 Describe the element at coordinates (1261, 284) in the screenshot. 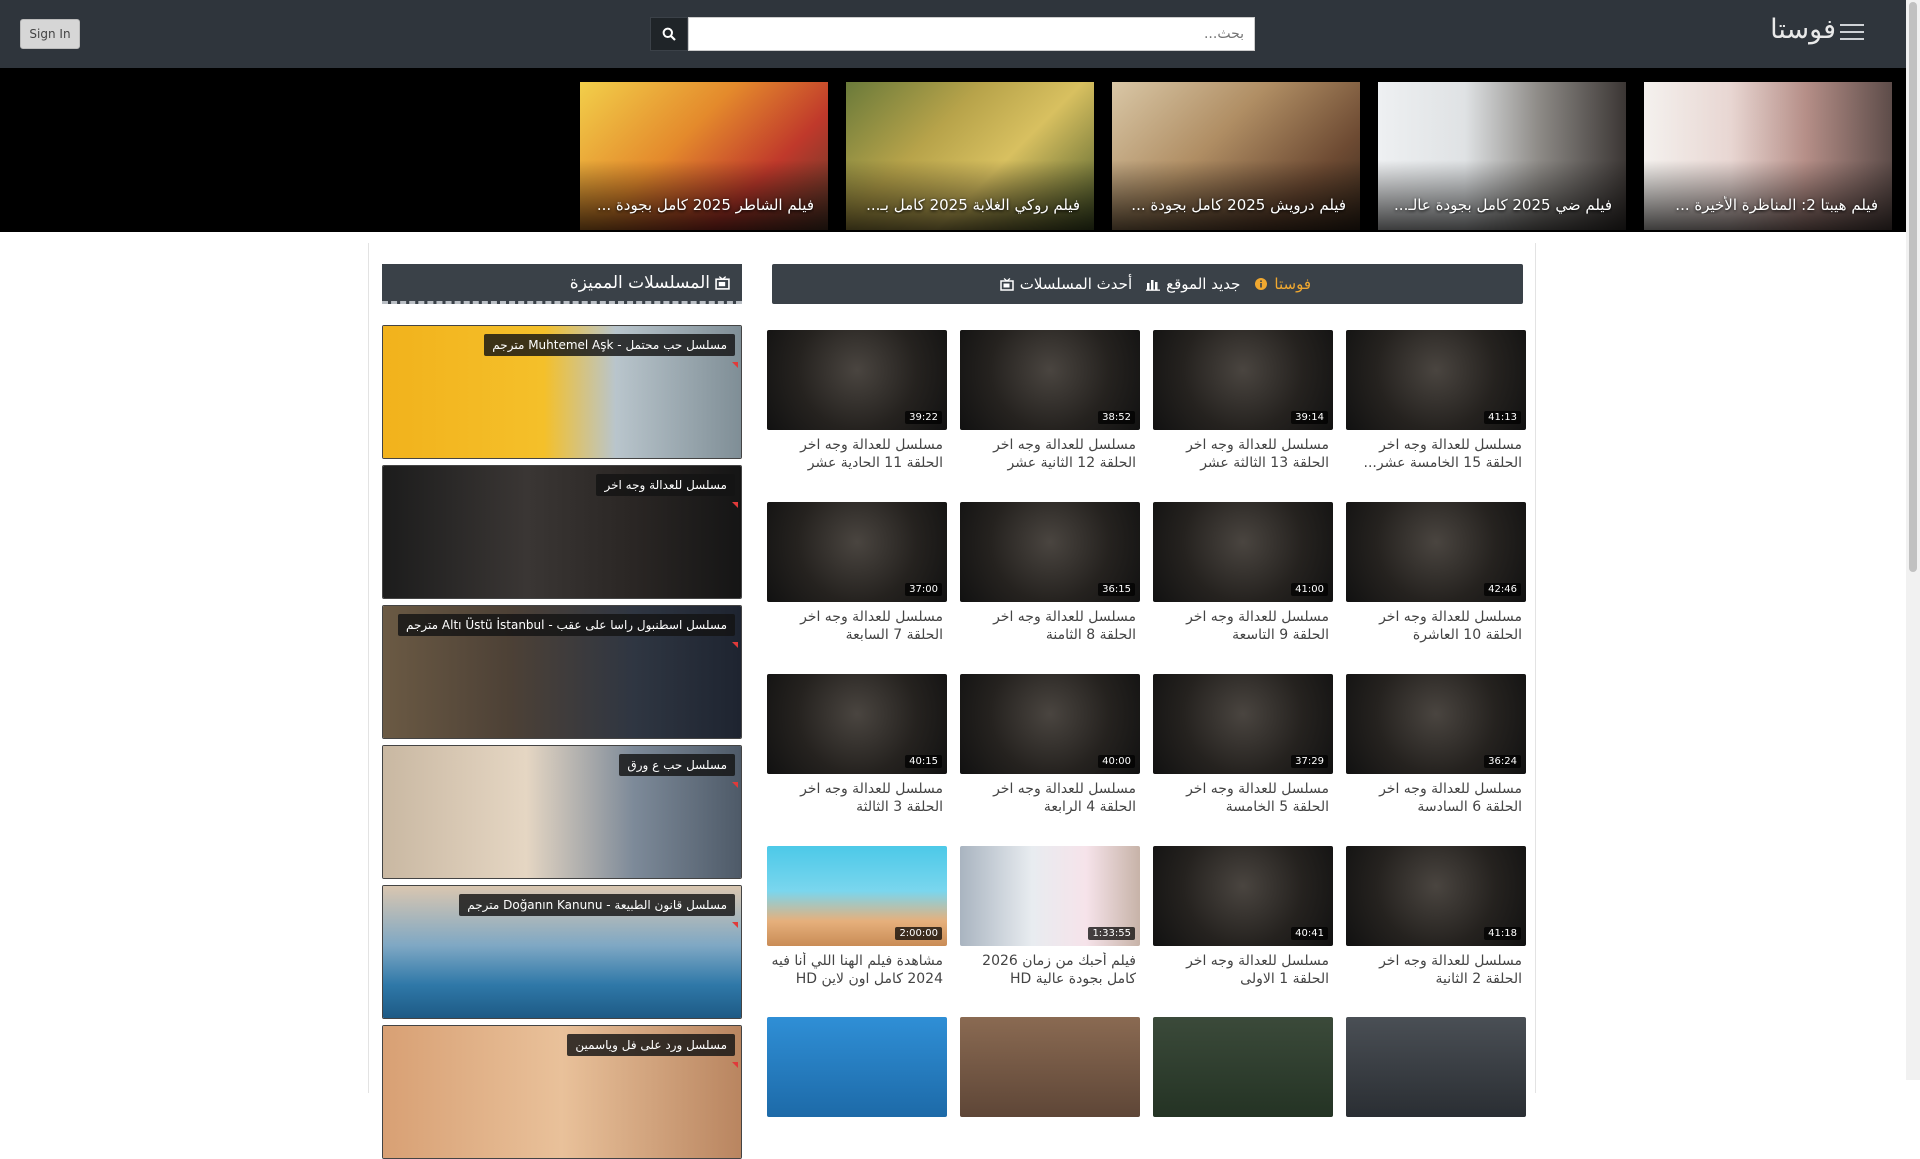

I see `info-icon` at that location.